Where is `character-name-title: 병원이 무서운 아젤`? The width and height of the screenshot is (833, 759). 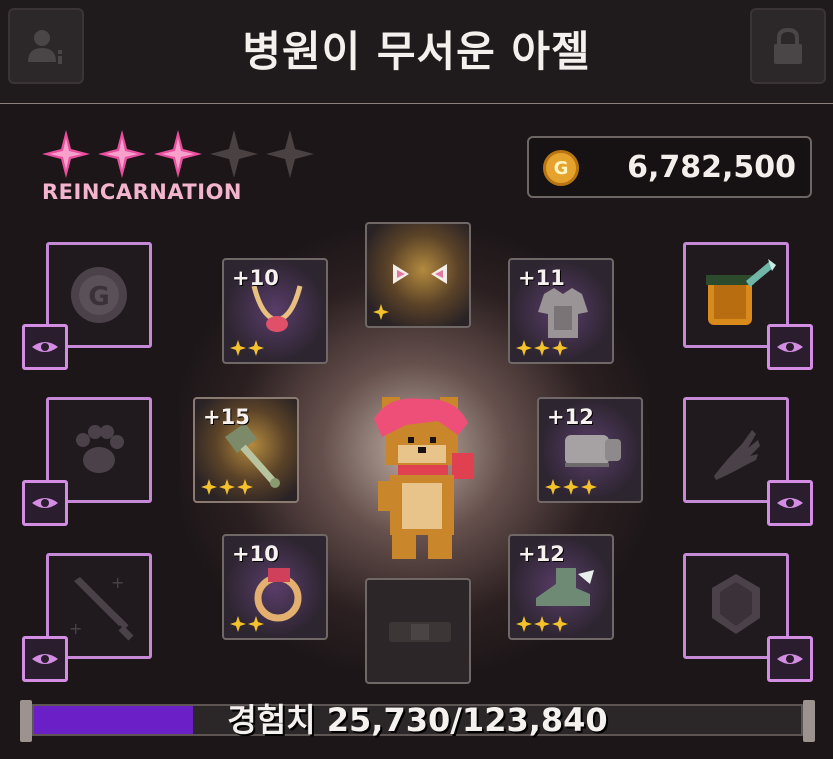
character-name-title: 병원이 무서운 아젤 is located at coordinates (416, 51).